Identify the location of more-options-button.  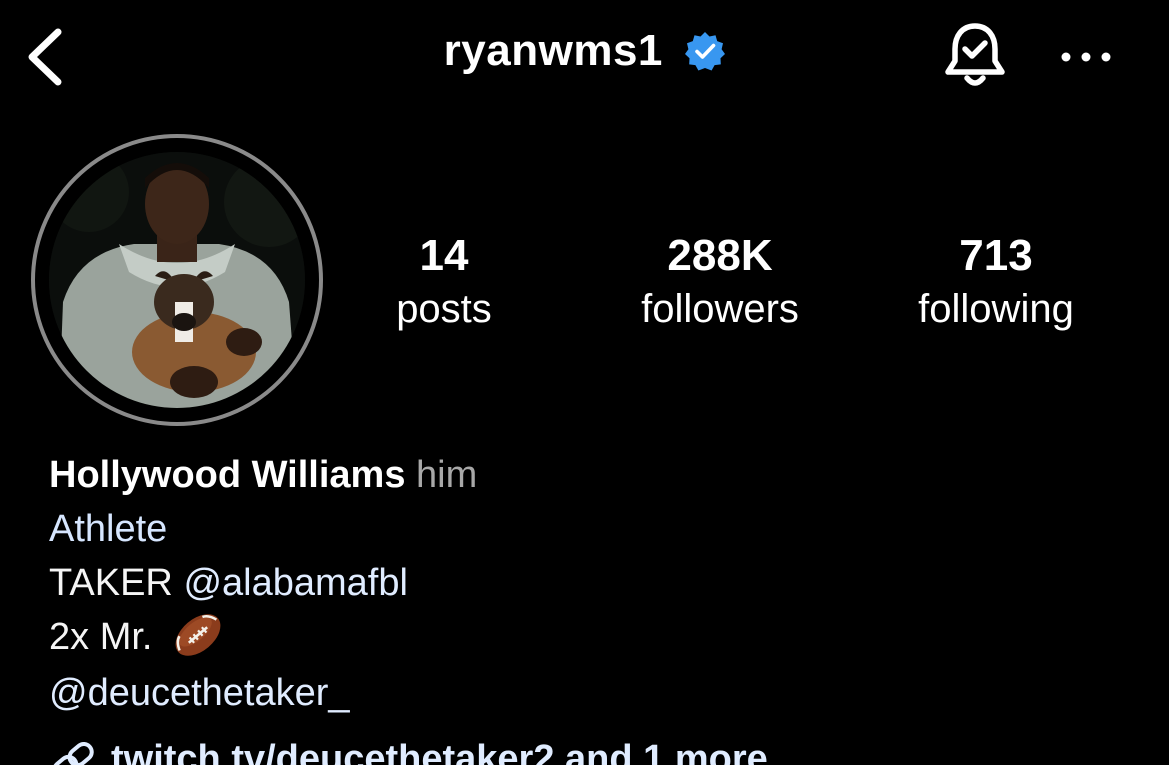
(1086, 57).